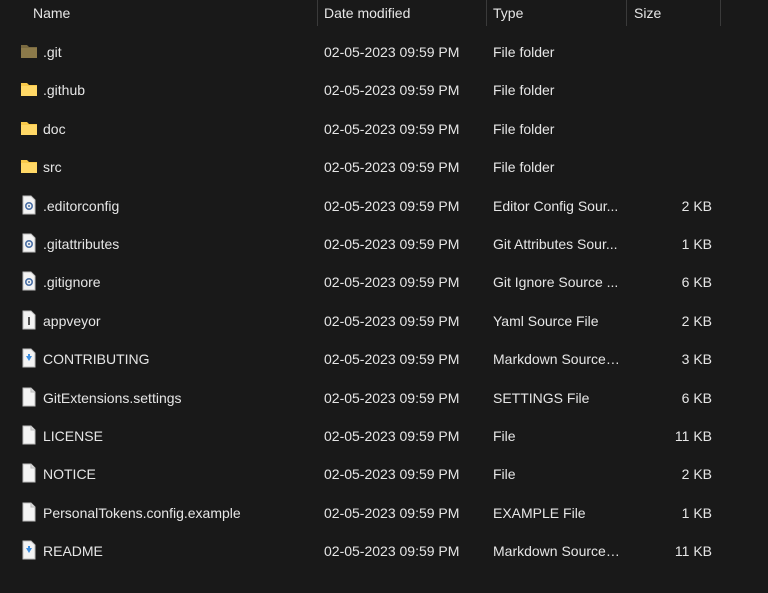 Image resolution: width=768 pixels, height=593 pixels. Describe the element at coordinates (29, 320) in the screenshot. I see `yaml-file-icon` at that location.